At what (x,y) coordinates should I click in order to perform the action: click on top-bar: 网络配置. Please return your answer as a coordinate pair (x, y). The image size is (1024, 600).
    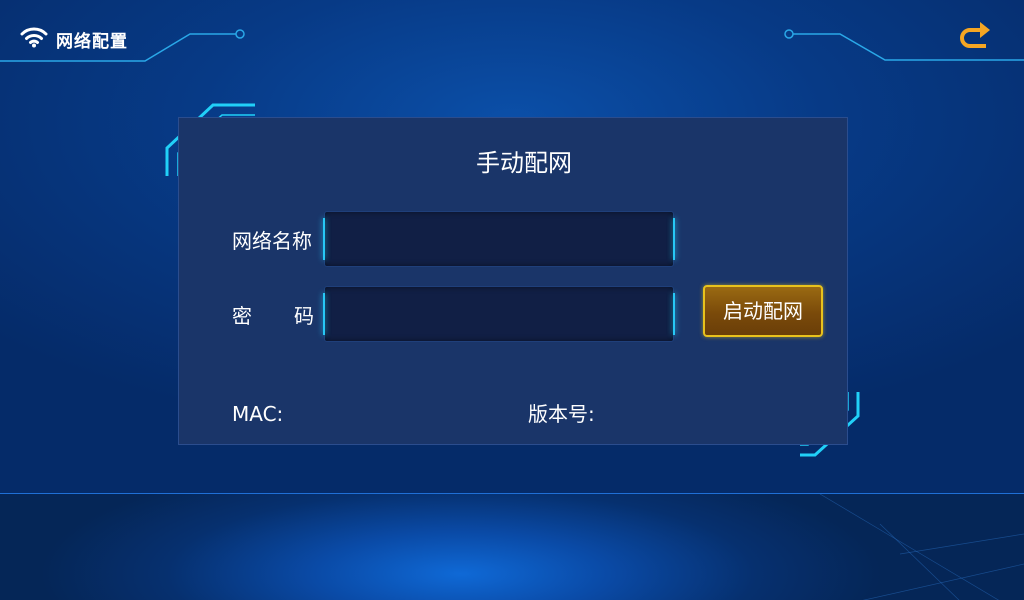
    Looking at the image, I should click on (512, 35).